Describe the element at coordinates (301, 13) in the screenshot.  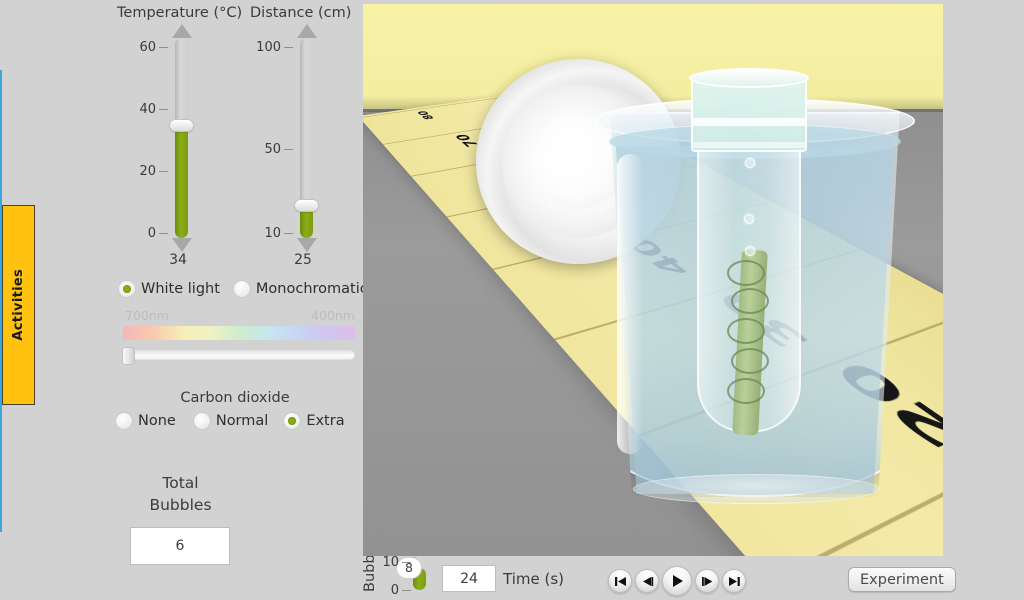
I see `distance-title: Distance (cm)` at that location.